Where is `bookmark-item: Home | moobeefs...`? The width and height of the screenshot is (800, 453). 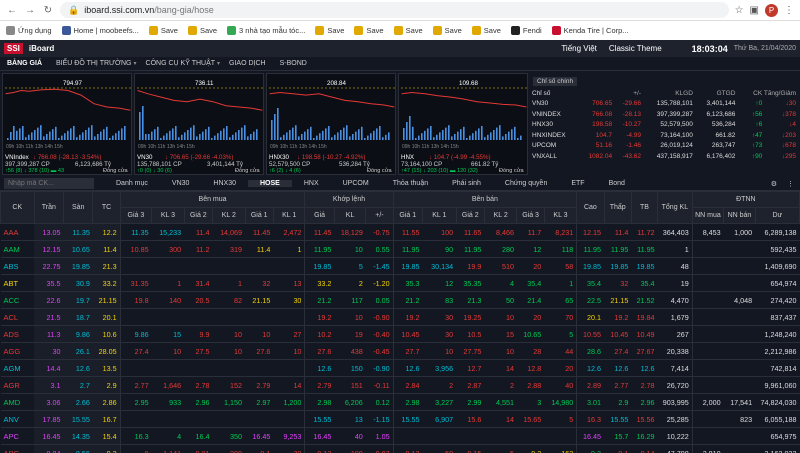
bookmark-item: Home | moobeefs... is located at coordinates (100, 30).